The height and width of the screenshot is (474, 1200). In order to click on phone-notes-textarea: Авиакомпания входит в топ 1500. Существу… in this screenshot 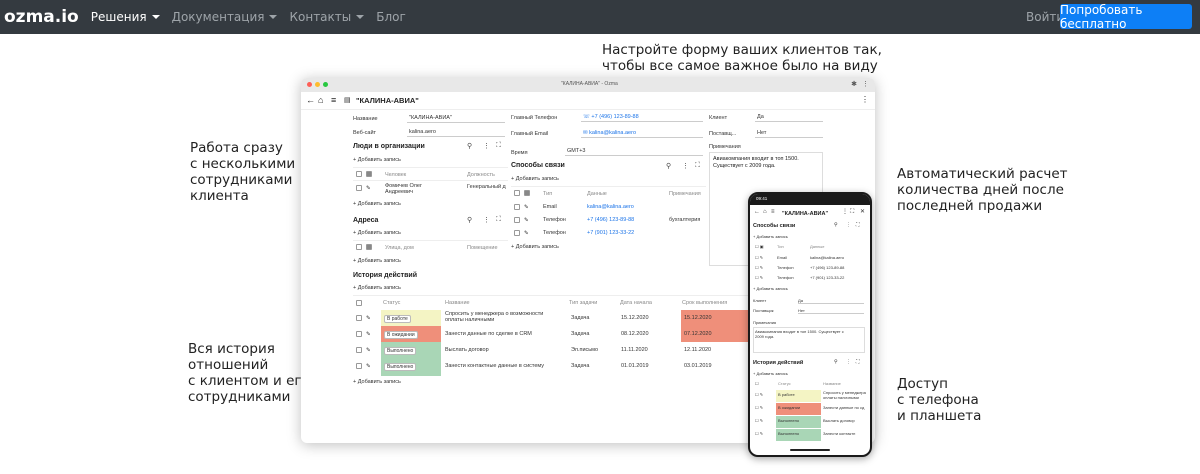, I will do `click(809, 340)`.